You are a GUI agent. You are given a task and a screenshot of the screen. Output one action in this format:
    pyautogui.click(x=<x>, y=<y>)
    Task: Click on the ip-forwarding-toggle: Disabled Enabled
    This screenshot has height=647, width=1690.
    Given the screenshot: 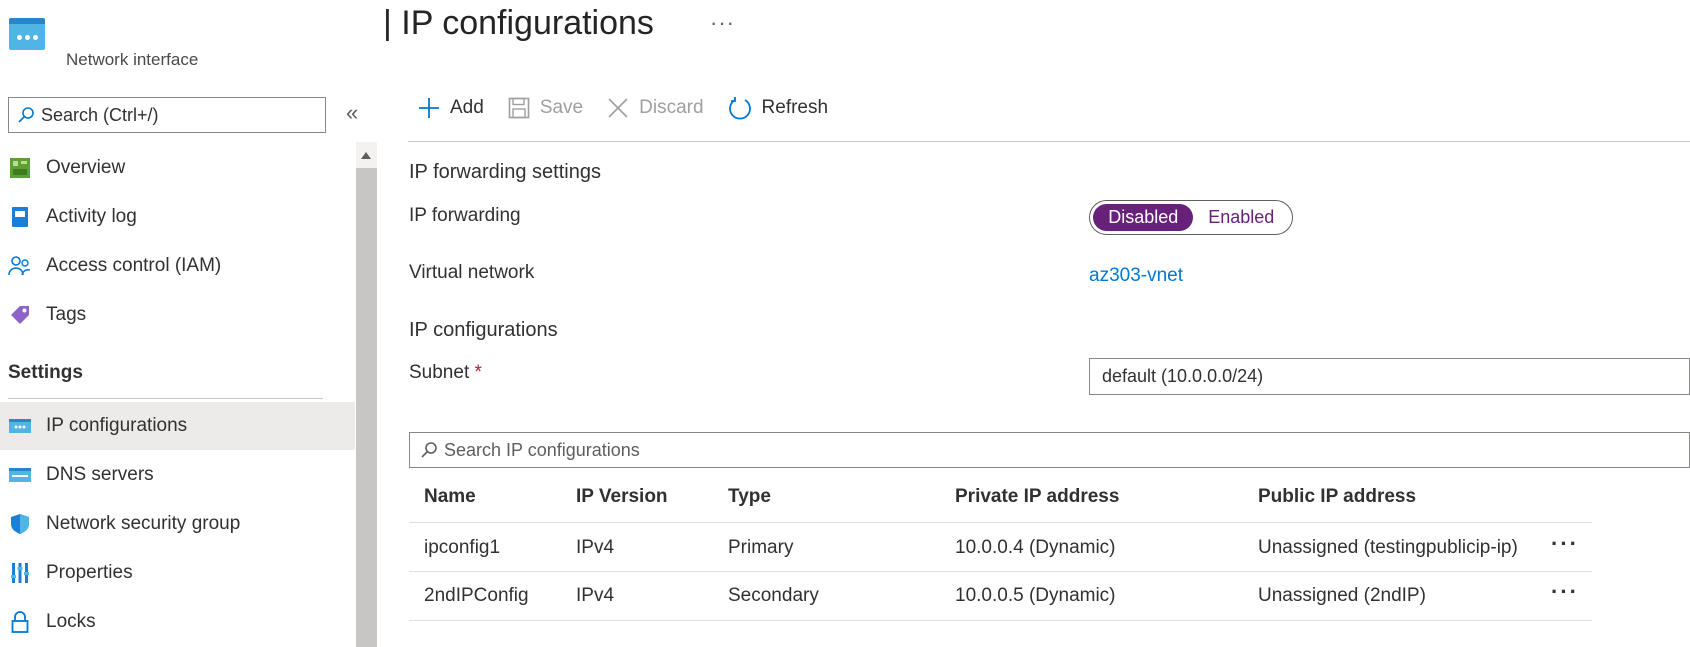 What is the action you would take?
    pyautogui.click(x=1191, y=217)
    